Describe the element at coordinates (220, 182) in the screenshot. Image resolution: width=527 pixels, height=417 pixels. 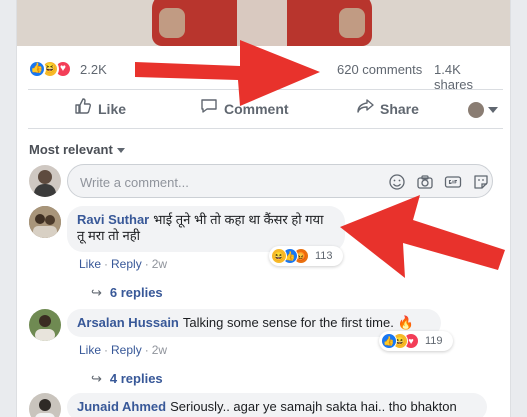
I see `comment-input` at that location.